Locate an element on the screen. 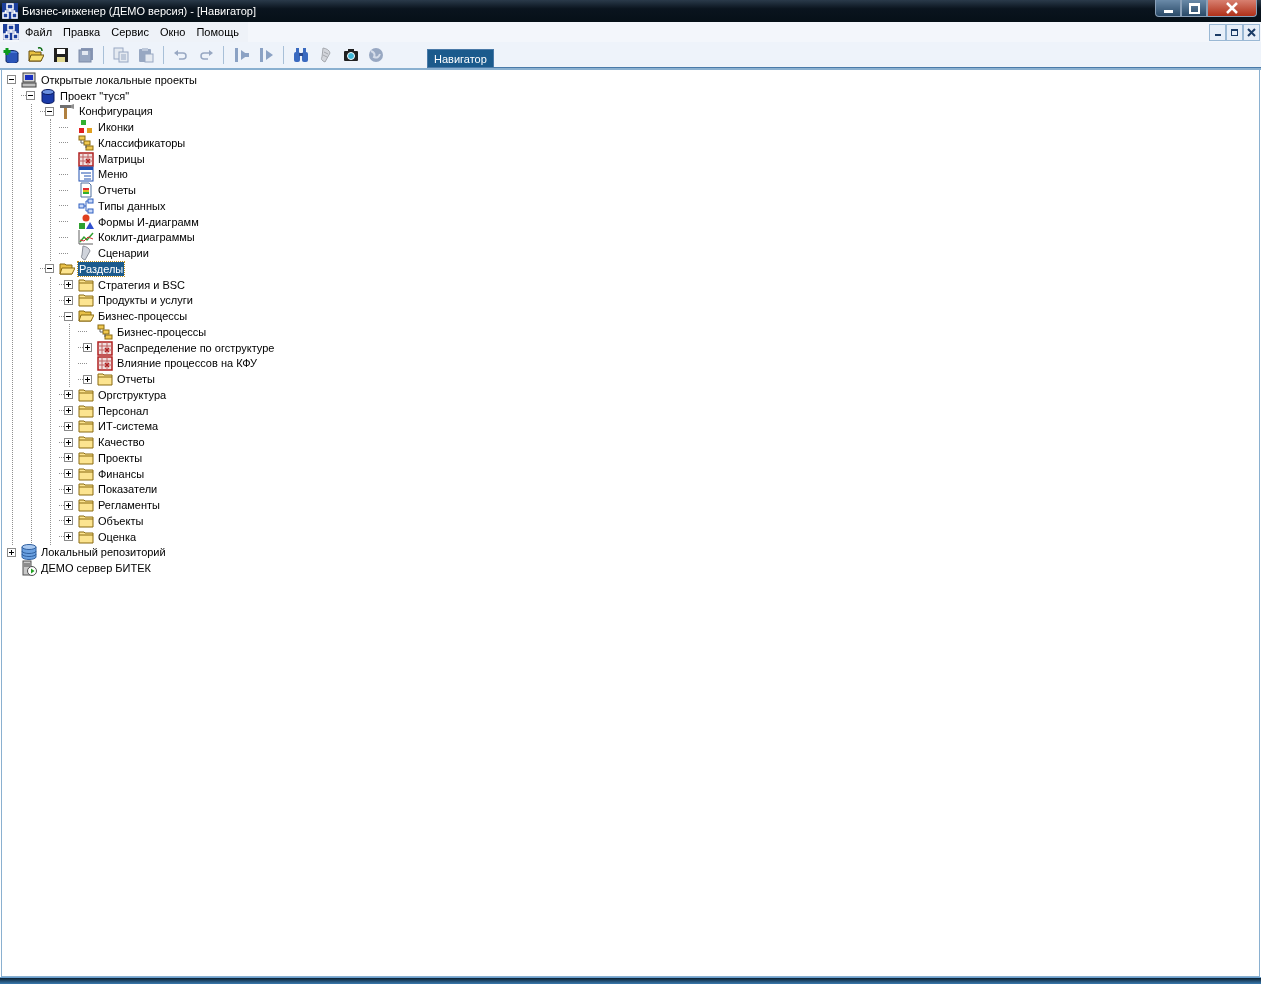  shapes-icon is located at coordinates (86, 221).